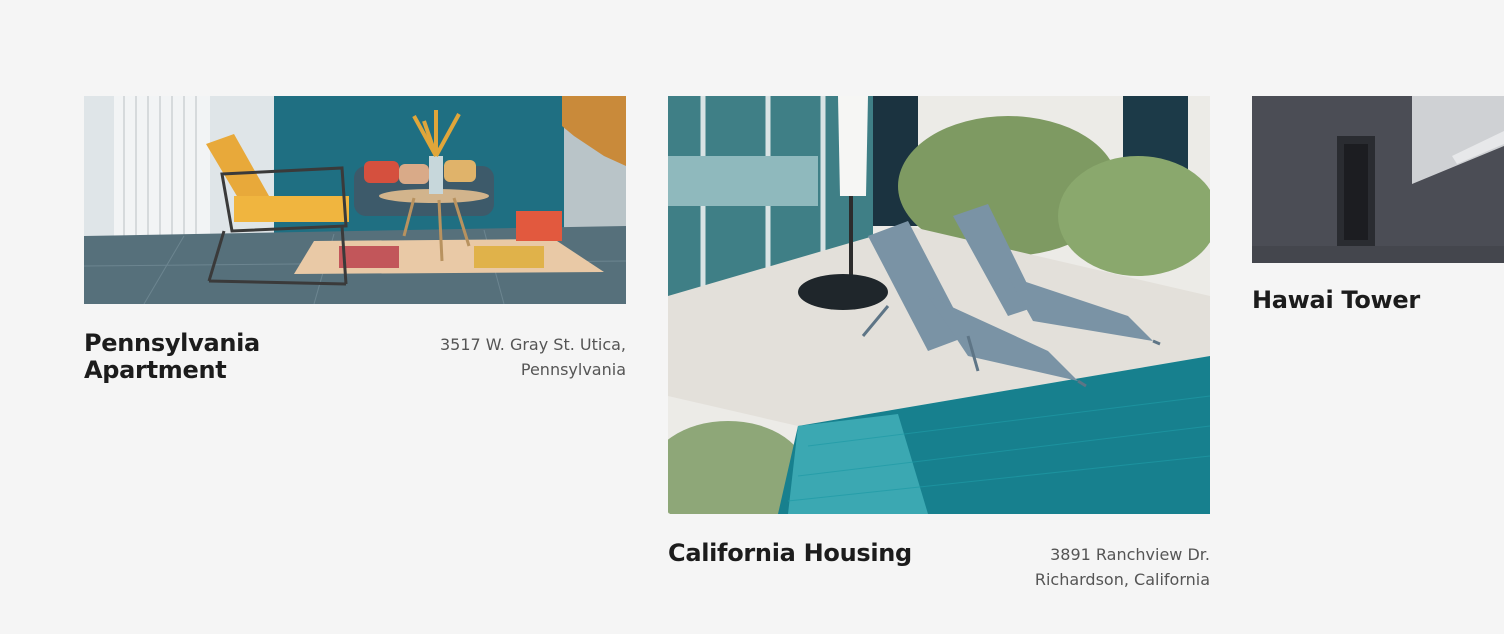 This screenshot has width=1504, height=634. Describe the element at coordinates (355, 200) in the screenshot. I see `living-room-photo` at that location.